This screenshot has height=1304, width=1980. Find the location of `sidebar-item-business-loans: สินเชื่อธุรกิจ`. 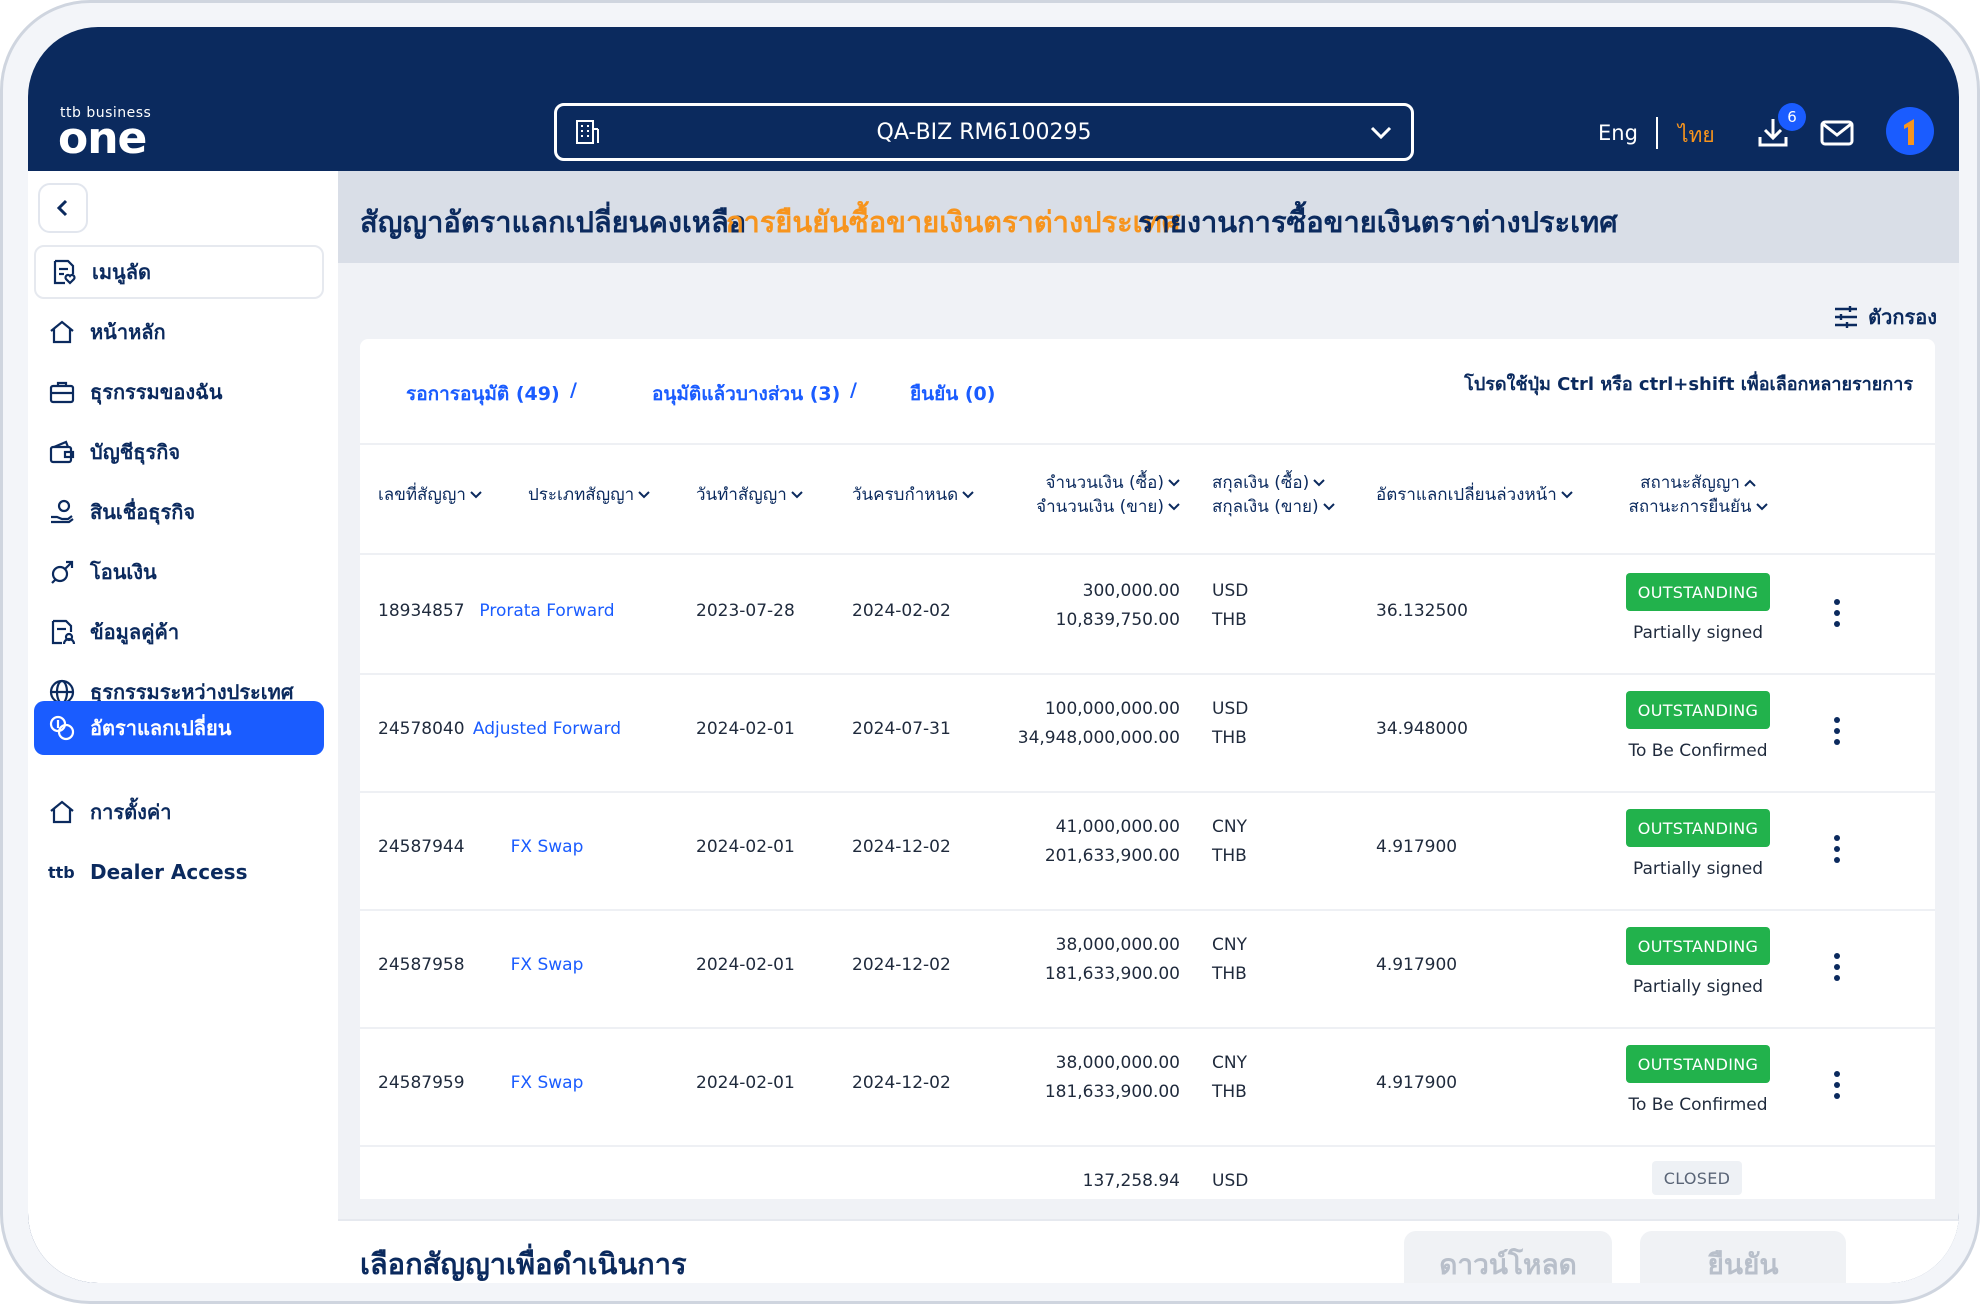

sidebar-item-business-loans: สินเชื่อธุรกิจ is located at coordinates (179, 512).